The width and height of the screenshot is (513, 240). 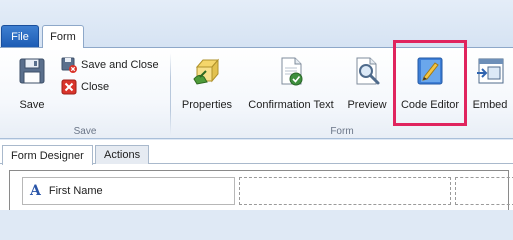 What do you see at coordinates (490, 105) in the screenshot?
I see `embed-label: Embed` at bounding box center [490, 105].